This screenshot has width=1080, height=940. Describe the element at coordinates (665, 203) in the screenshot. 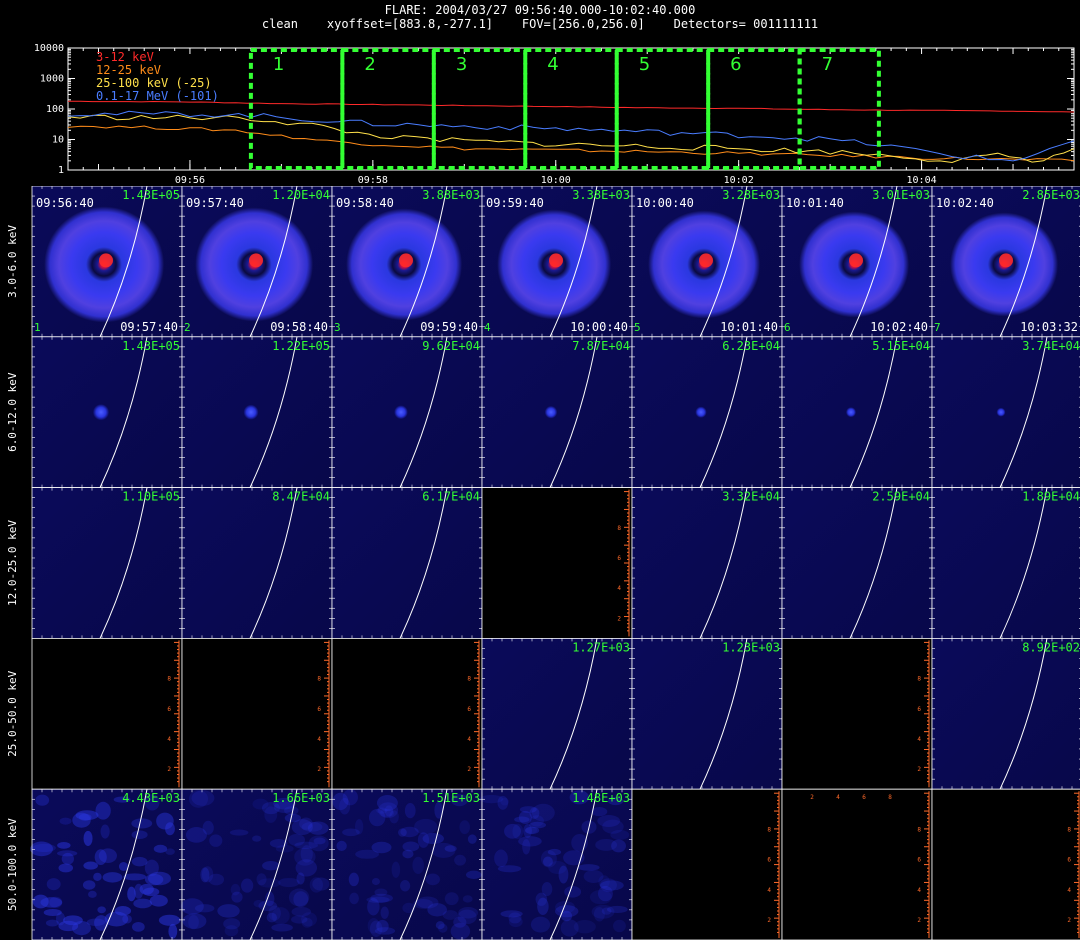

I see `image-start-time: 10:00:40` at that location.